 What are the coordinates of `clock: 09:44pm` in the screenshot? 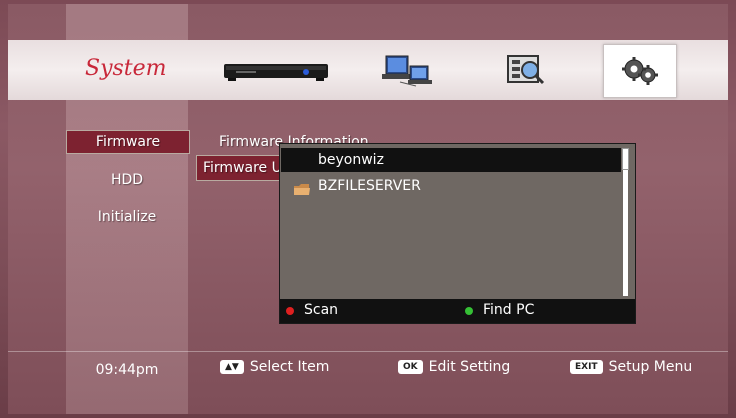 It's located at (127, 370).